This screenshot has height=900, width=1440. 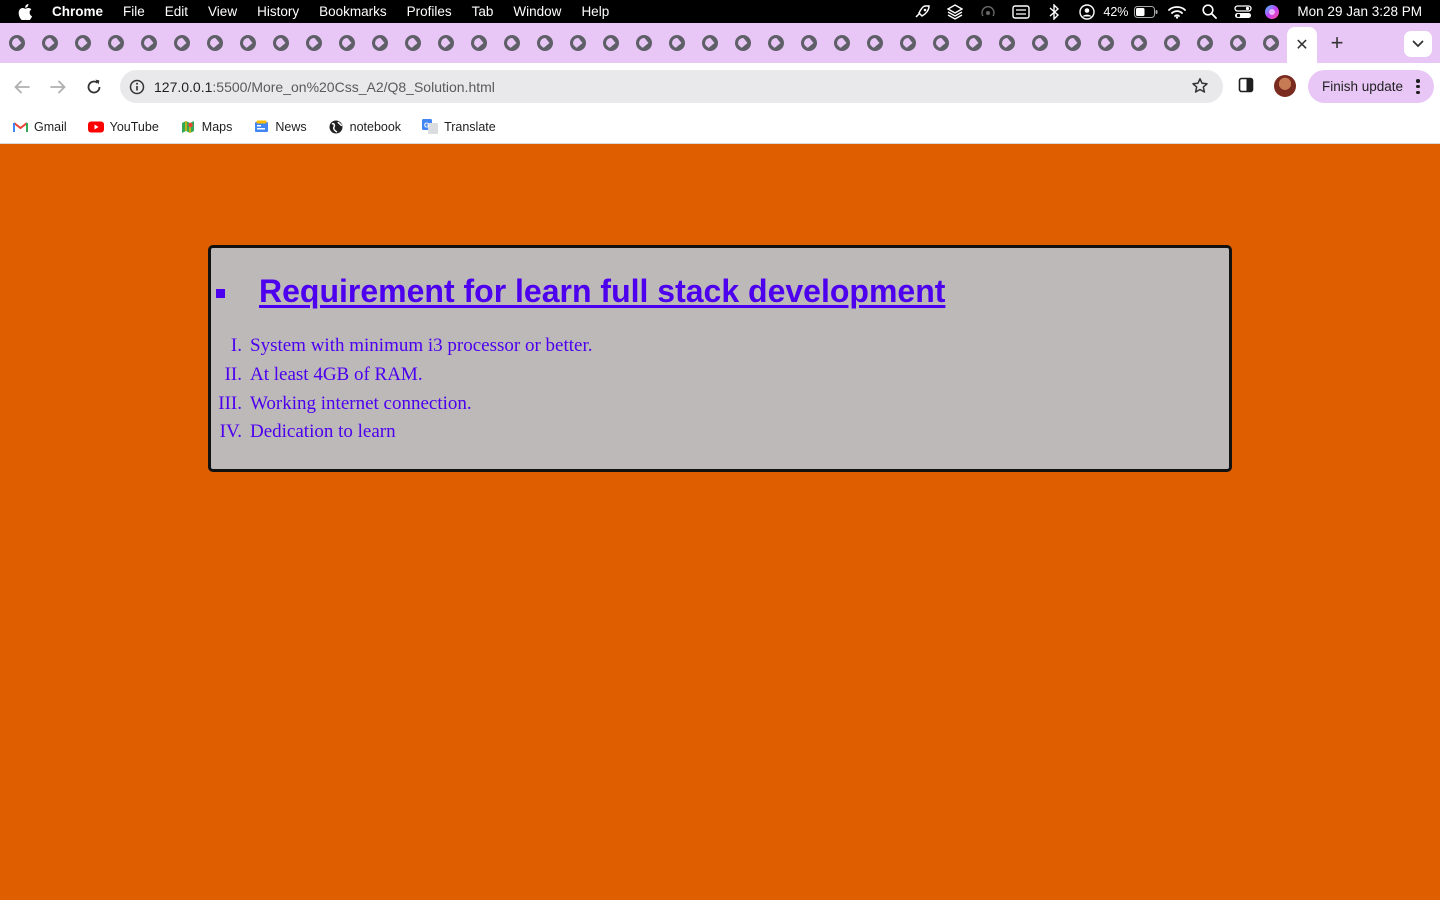 I want to click on rocket-icon, so click(x=921, y=11).